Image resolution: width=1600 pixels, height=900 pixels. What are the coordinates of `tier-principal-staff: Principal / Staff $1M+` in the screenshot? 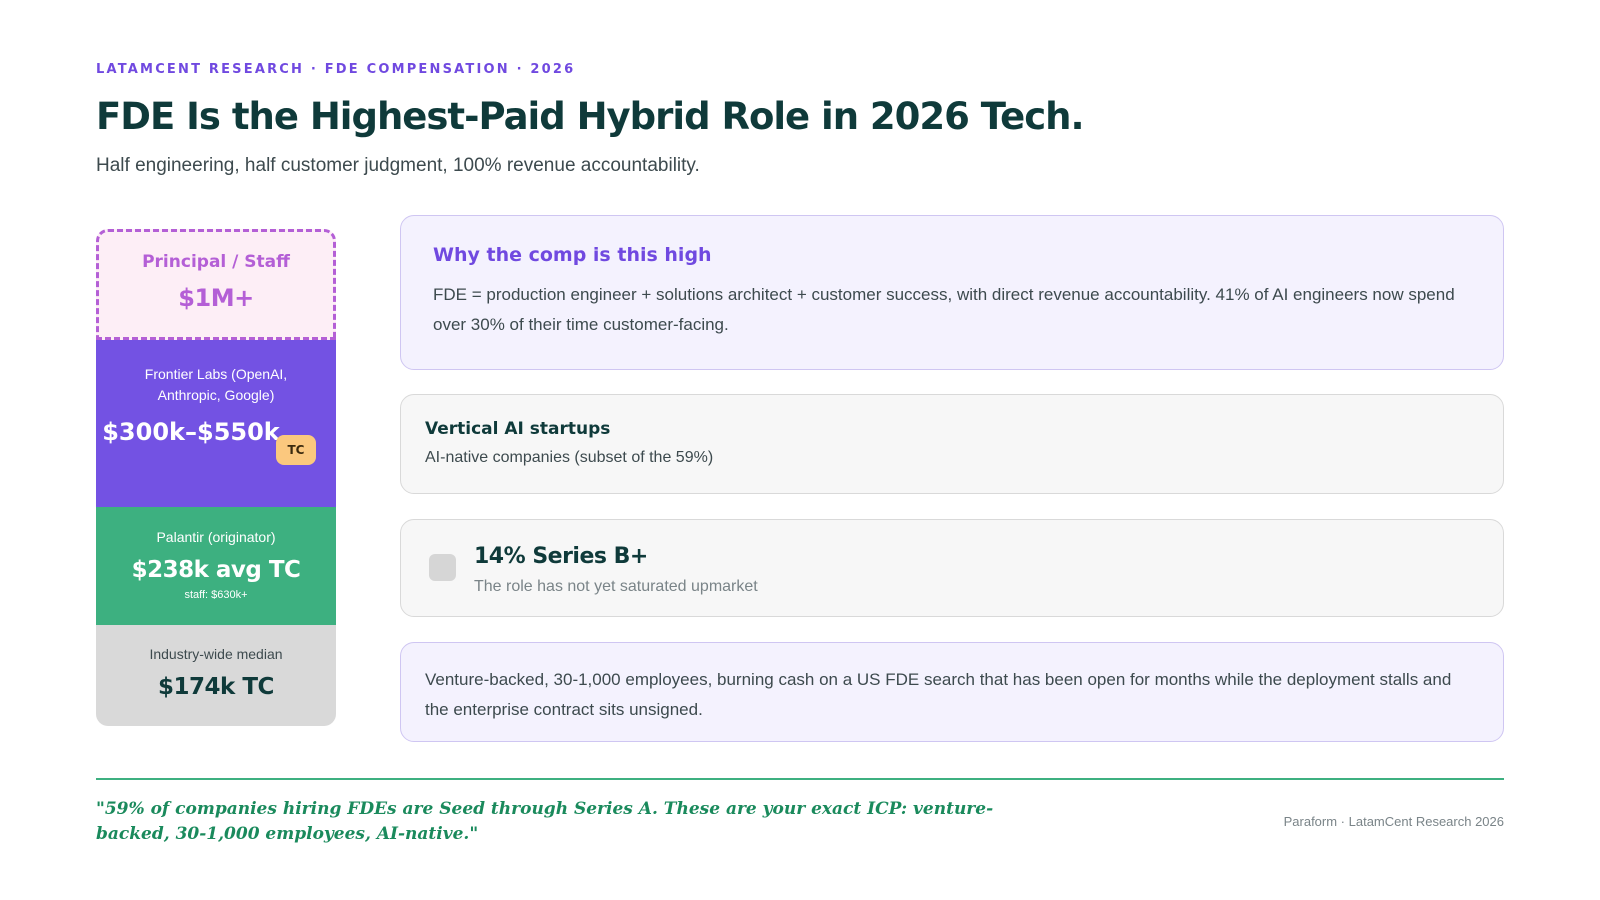 It's located at (216, 284).